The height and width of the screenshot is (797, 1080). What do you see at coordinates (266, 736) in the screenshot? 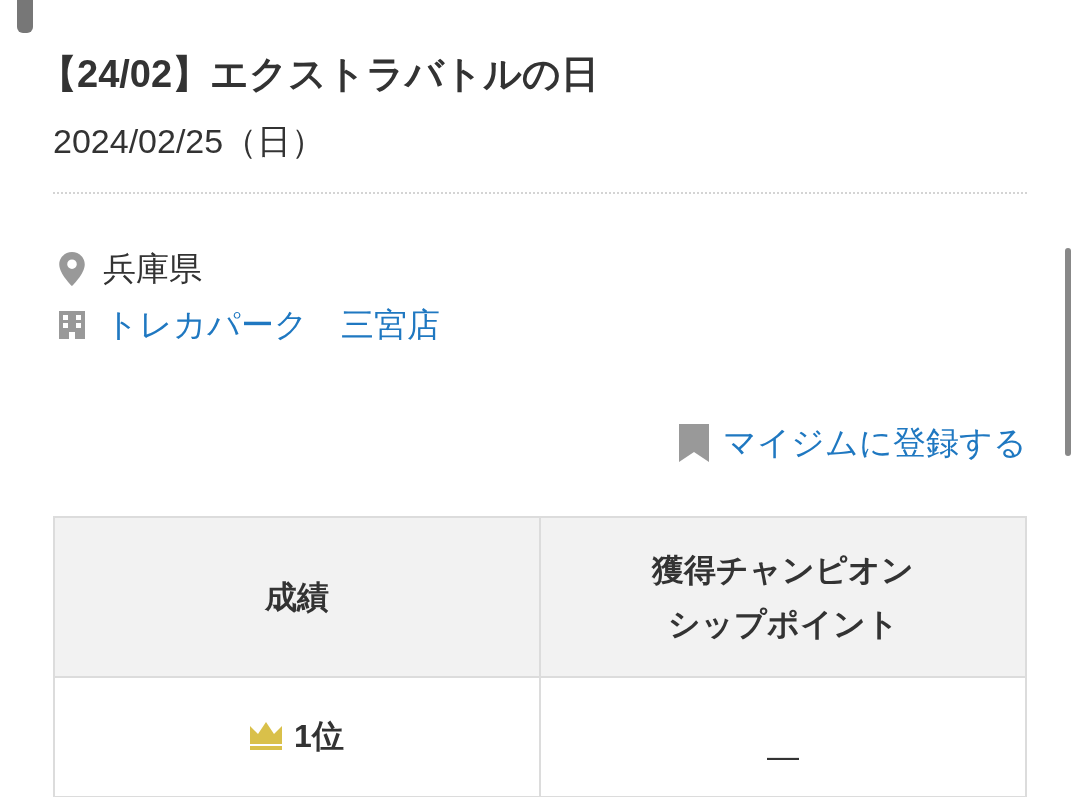
I see `crown-icon` at bounding box center [266, 736].